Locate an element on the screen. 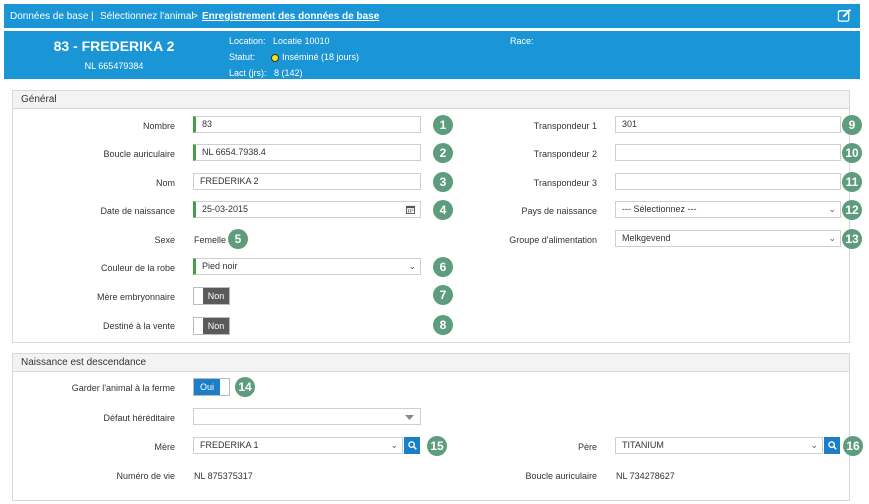 This screenshot has width=869, height=504. general-section-header: Général is located at coordinates (431, 100).